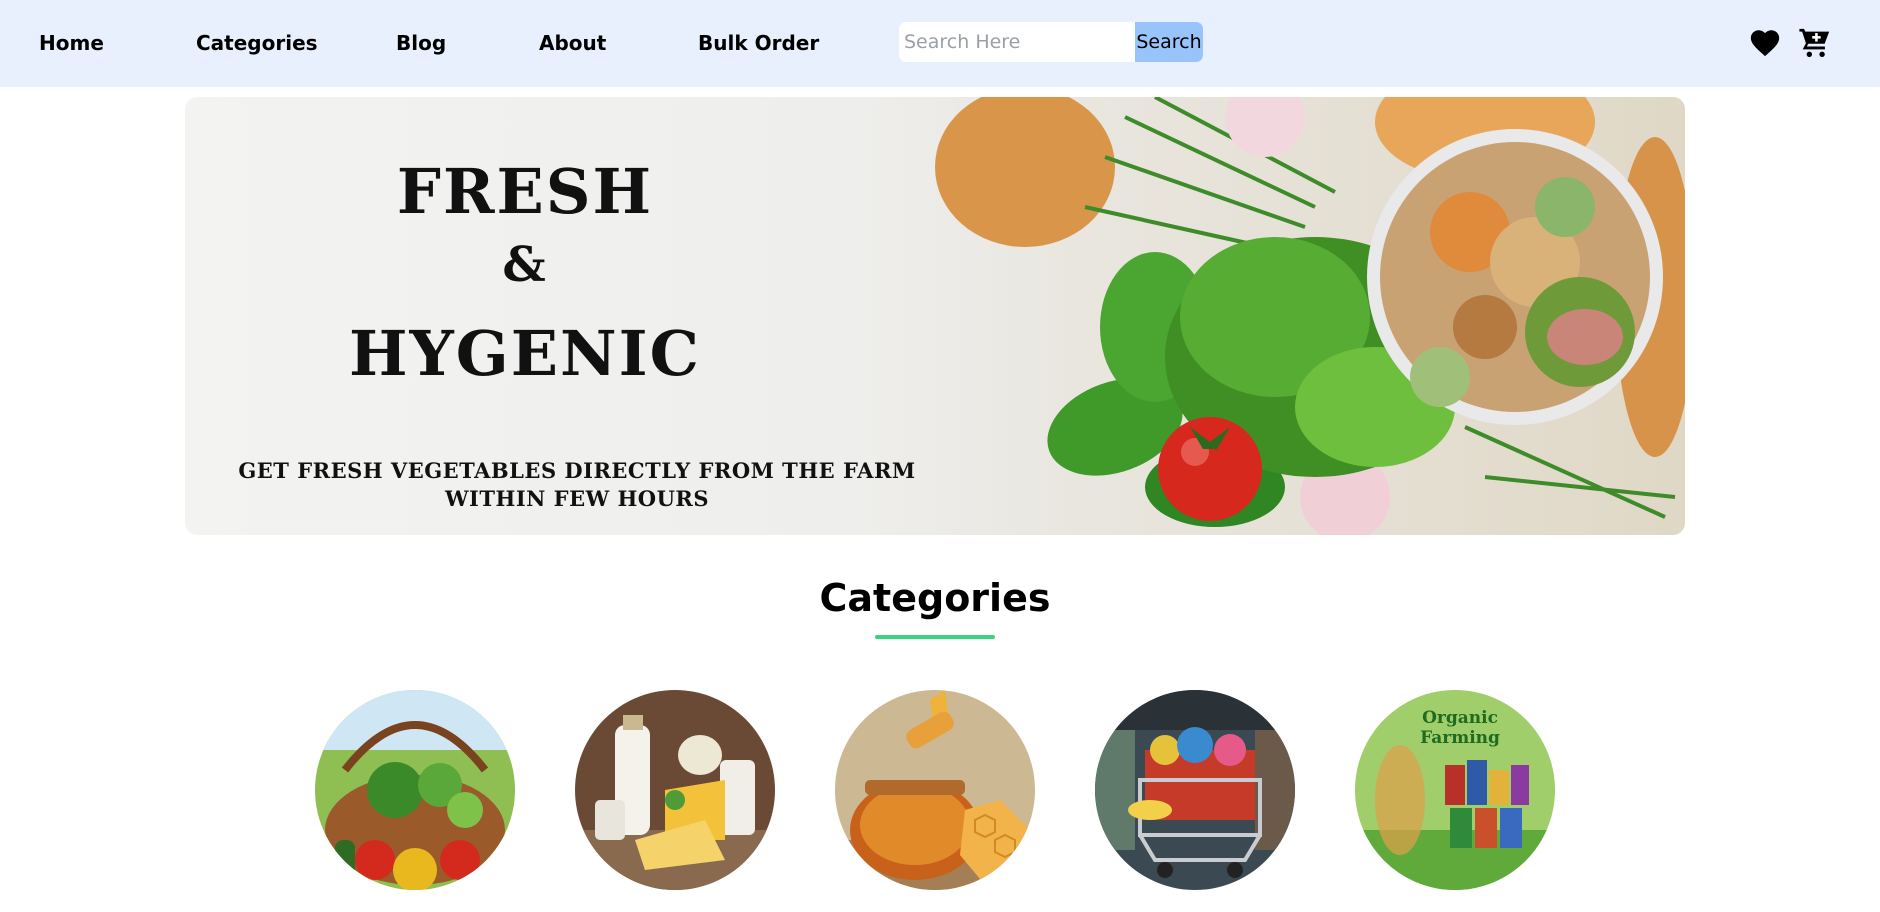 This screenshot has width=1880, height=912. What do you see at coordinates (1169, 42) in the screenshot?
I see `search-button: Search` at bounding box center [1169, 42].